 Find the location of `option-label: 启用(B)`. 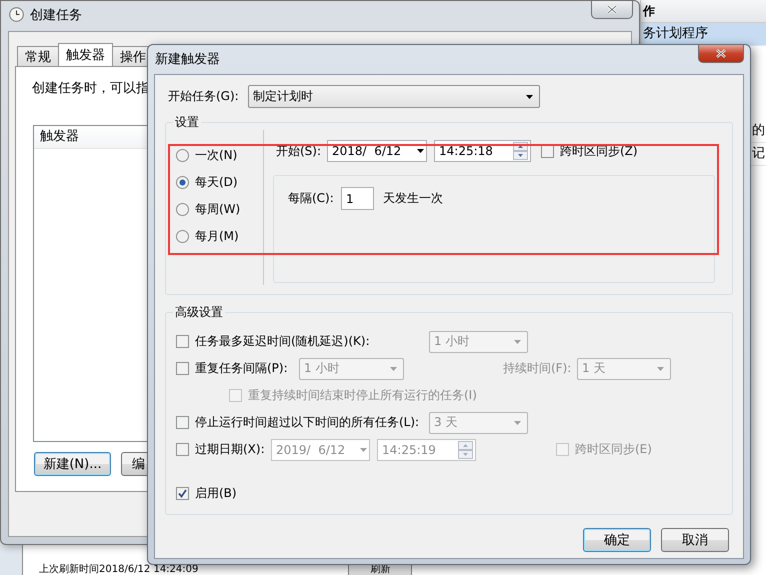

option-label: 启用(B) is located at coordinates (216, 493).